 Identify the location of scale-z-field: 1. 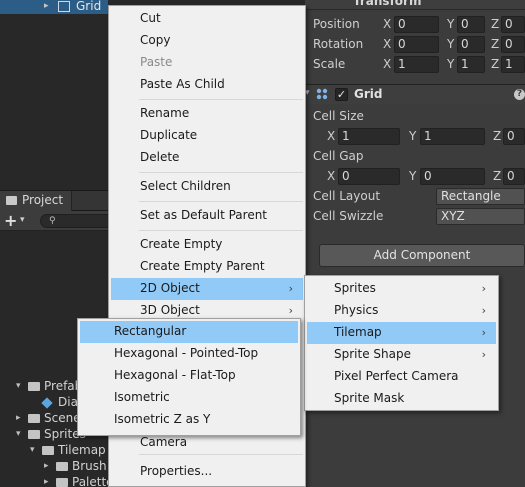
(513, 64).